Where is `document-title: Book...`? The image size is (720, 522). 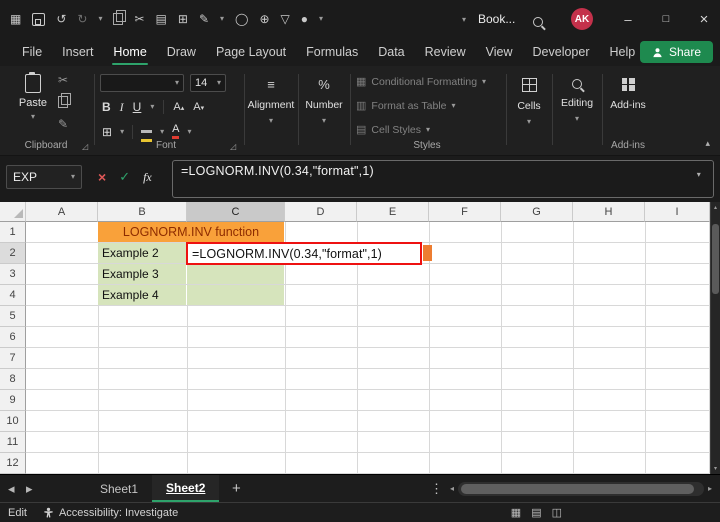
document-title: Book... is located at coordinates (496, 19).